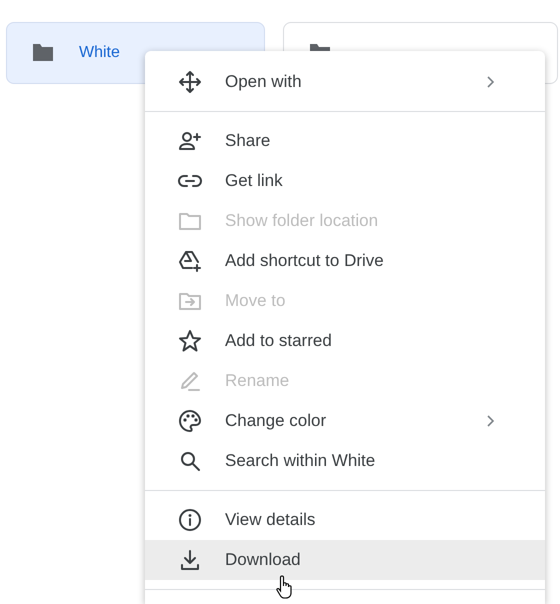  Describe the element at coordinates (99, 53) in the screenshot. I see `folder-name: White` at that location.